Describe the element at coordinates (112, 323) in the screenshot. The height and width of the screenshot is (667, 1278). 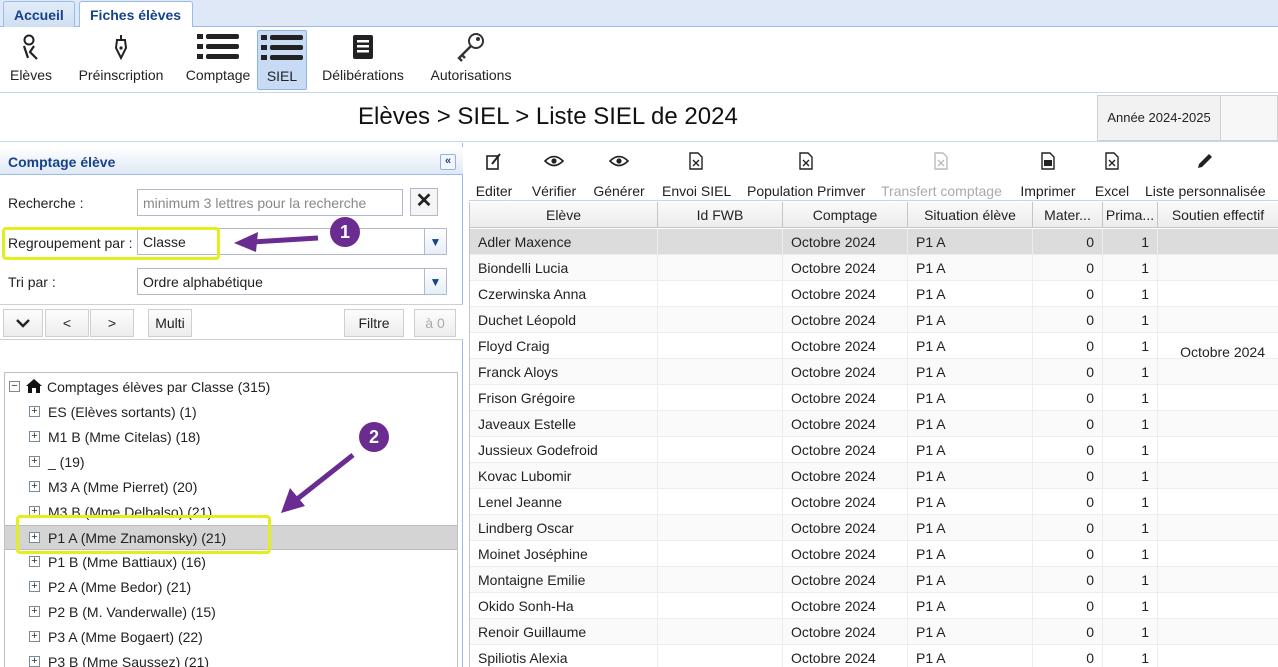
I see `next-button: >` at that location.